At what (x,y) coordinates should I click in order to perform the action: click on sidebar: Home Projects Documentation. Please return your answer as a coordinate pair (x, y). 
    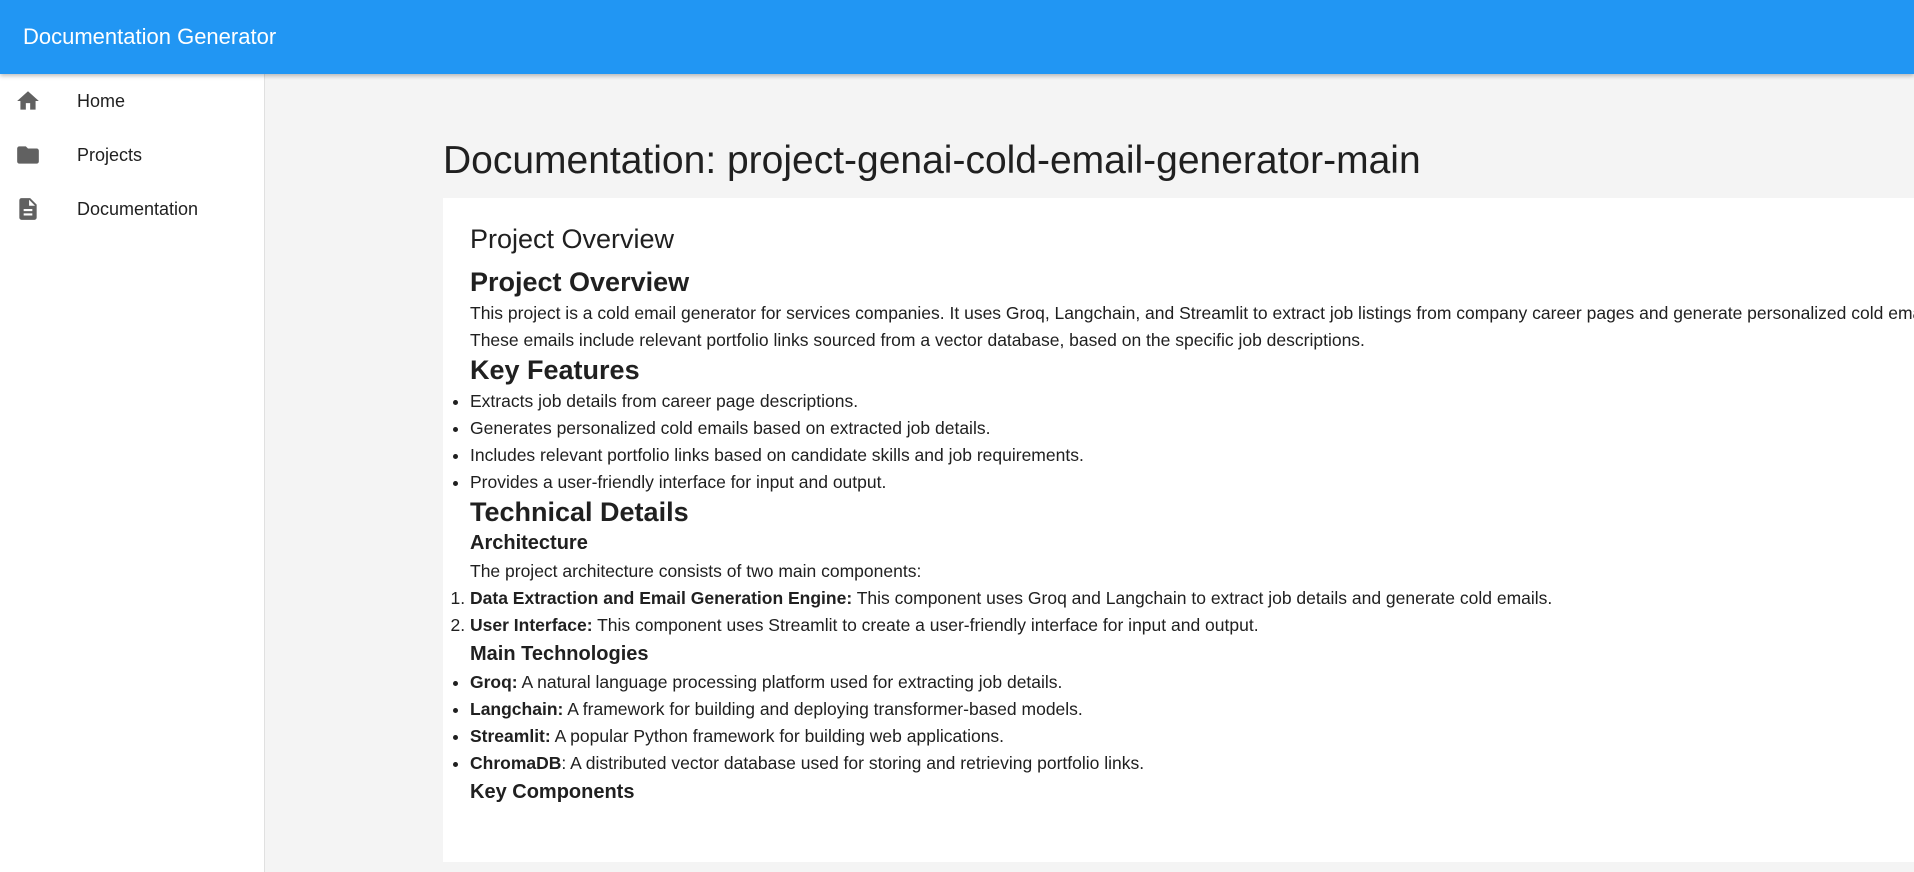
    Looking at the image, I should click on (132, 473).